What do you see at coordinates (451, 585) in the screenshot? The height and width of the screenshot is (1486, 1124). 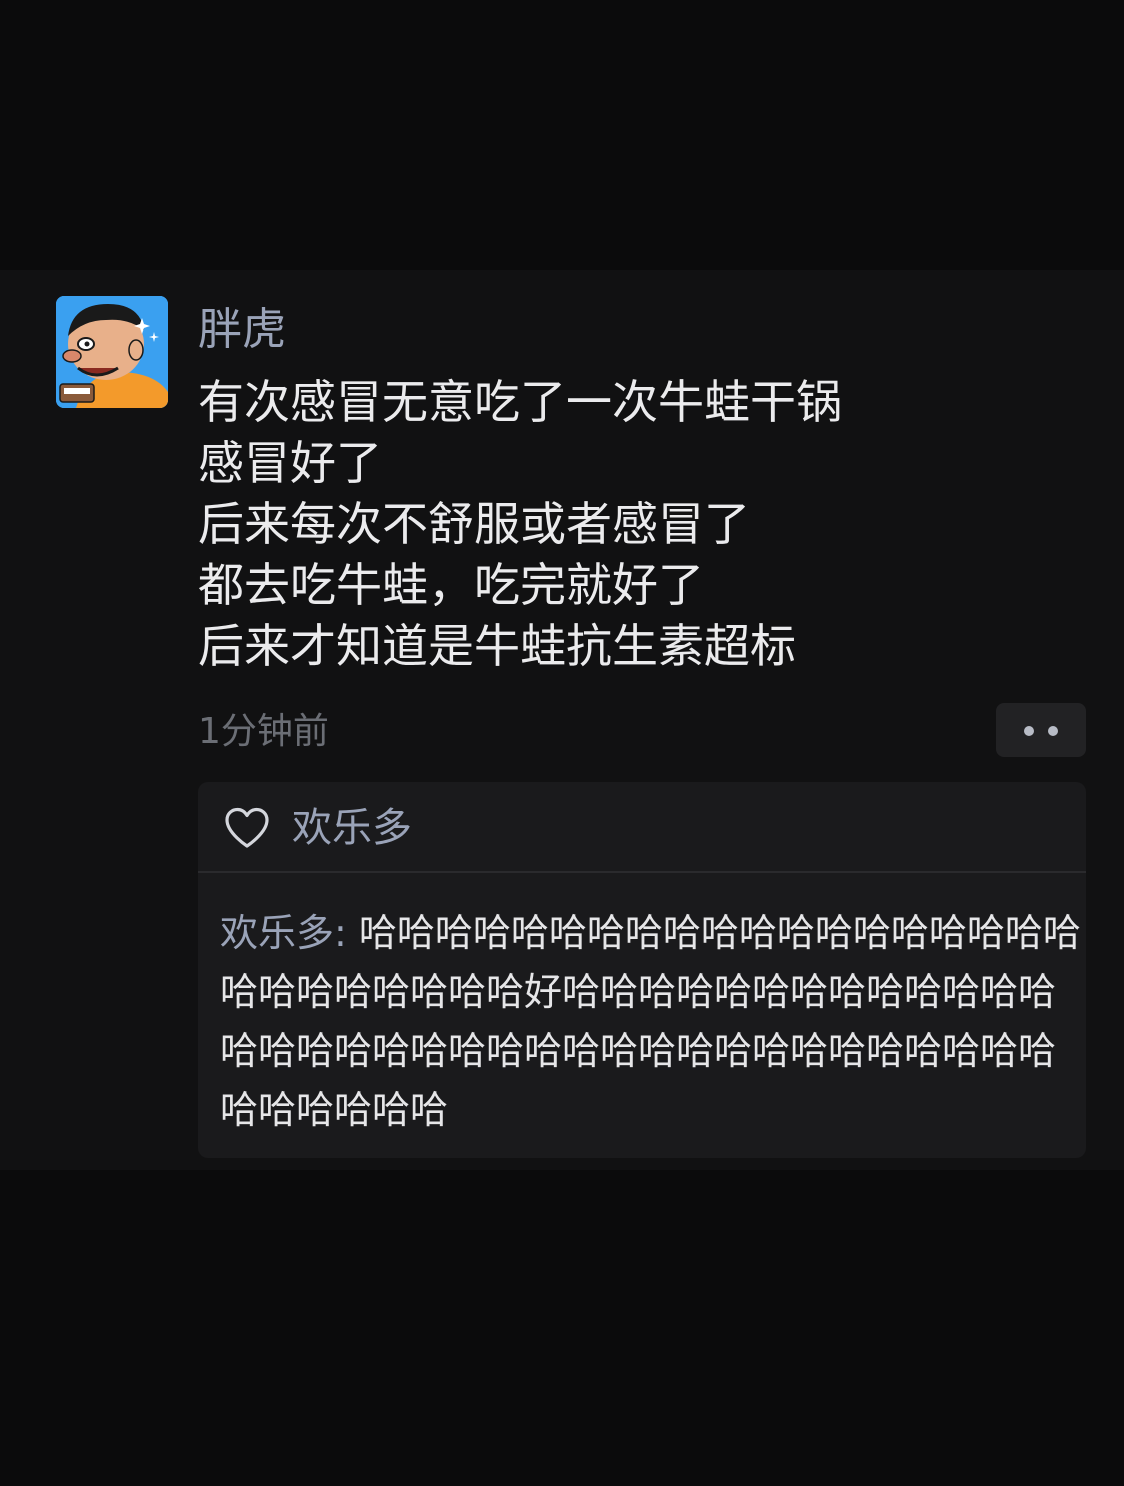 I see `post-content-line: 都去吃牛蛙，吃完就好了` at bounding box center [451, 585].